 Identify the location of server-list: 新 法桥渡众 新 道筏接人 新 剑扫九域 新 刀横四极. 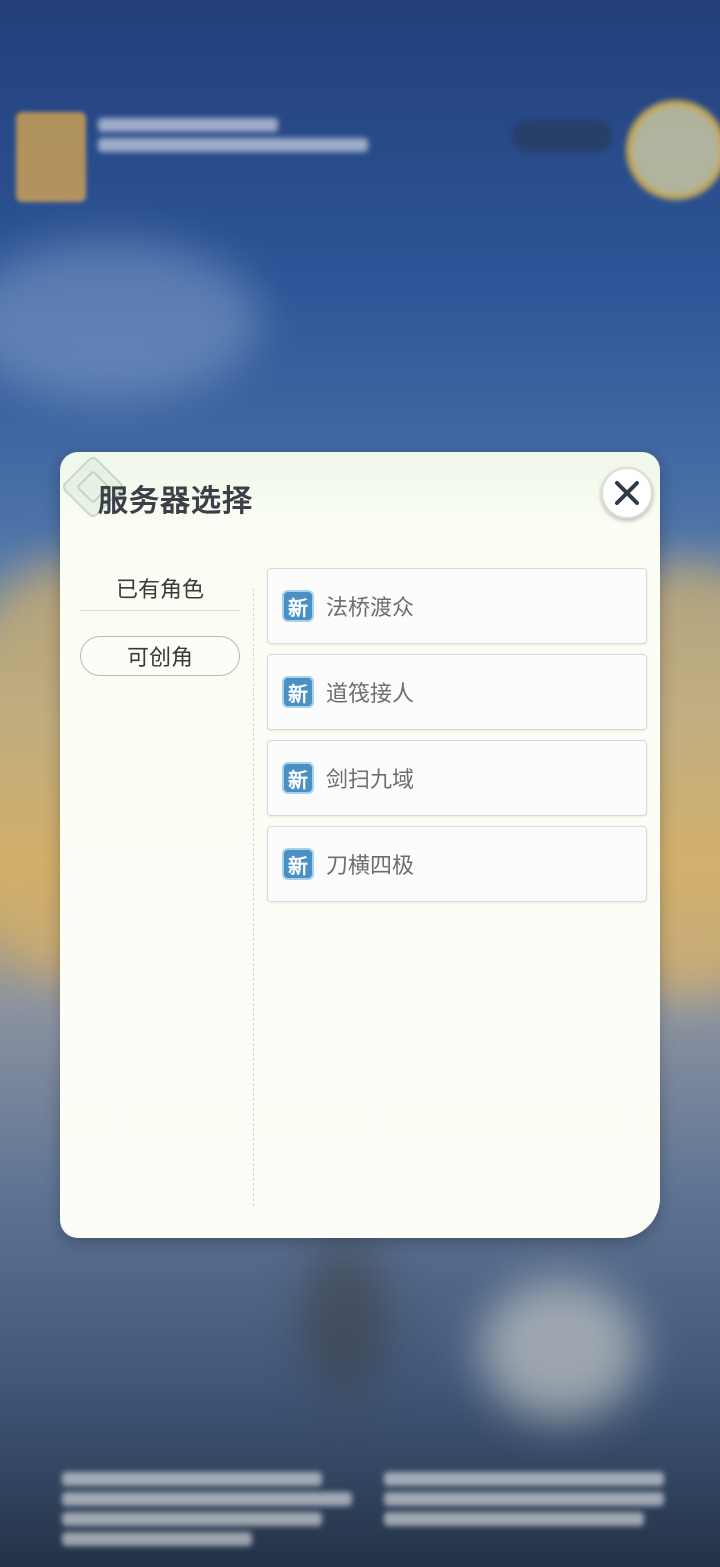
(457, 740).